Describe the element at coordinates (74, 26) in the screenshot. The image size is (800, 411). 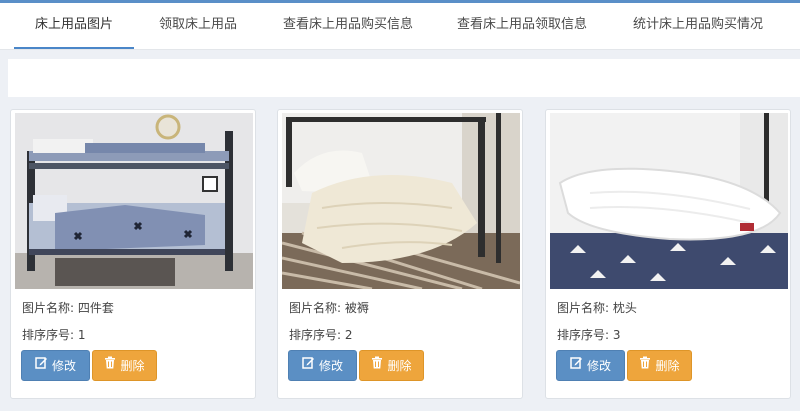
I see `tab-bedding-pictures: 床上用品图片` at that location.